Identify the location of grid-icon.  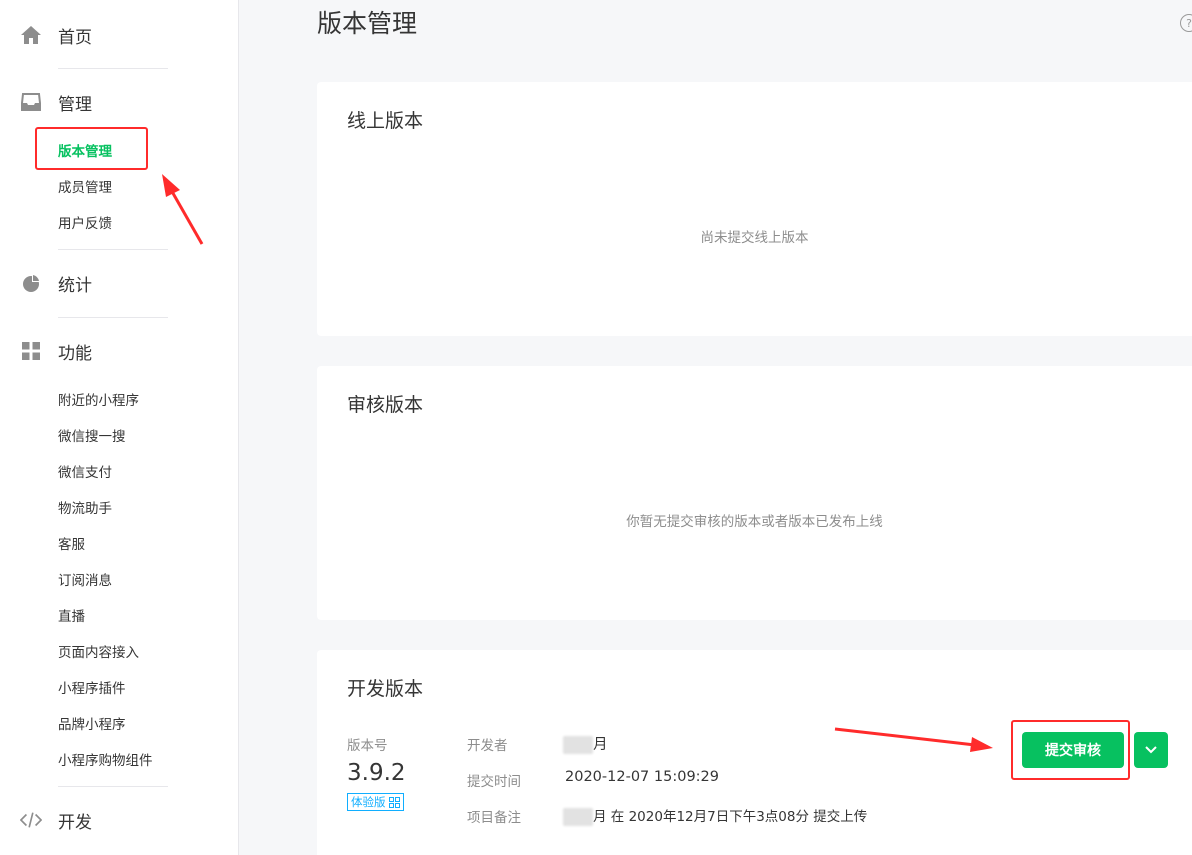
(31, 351).